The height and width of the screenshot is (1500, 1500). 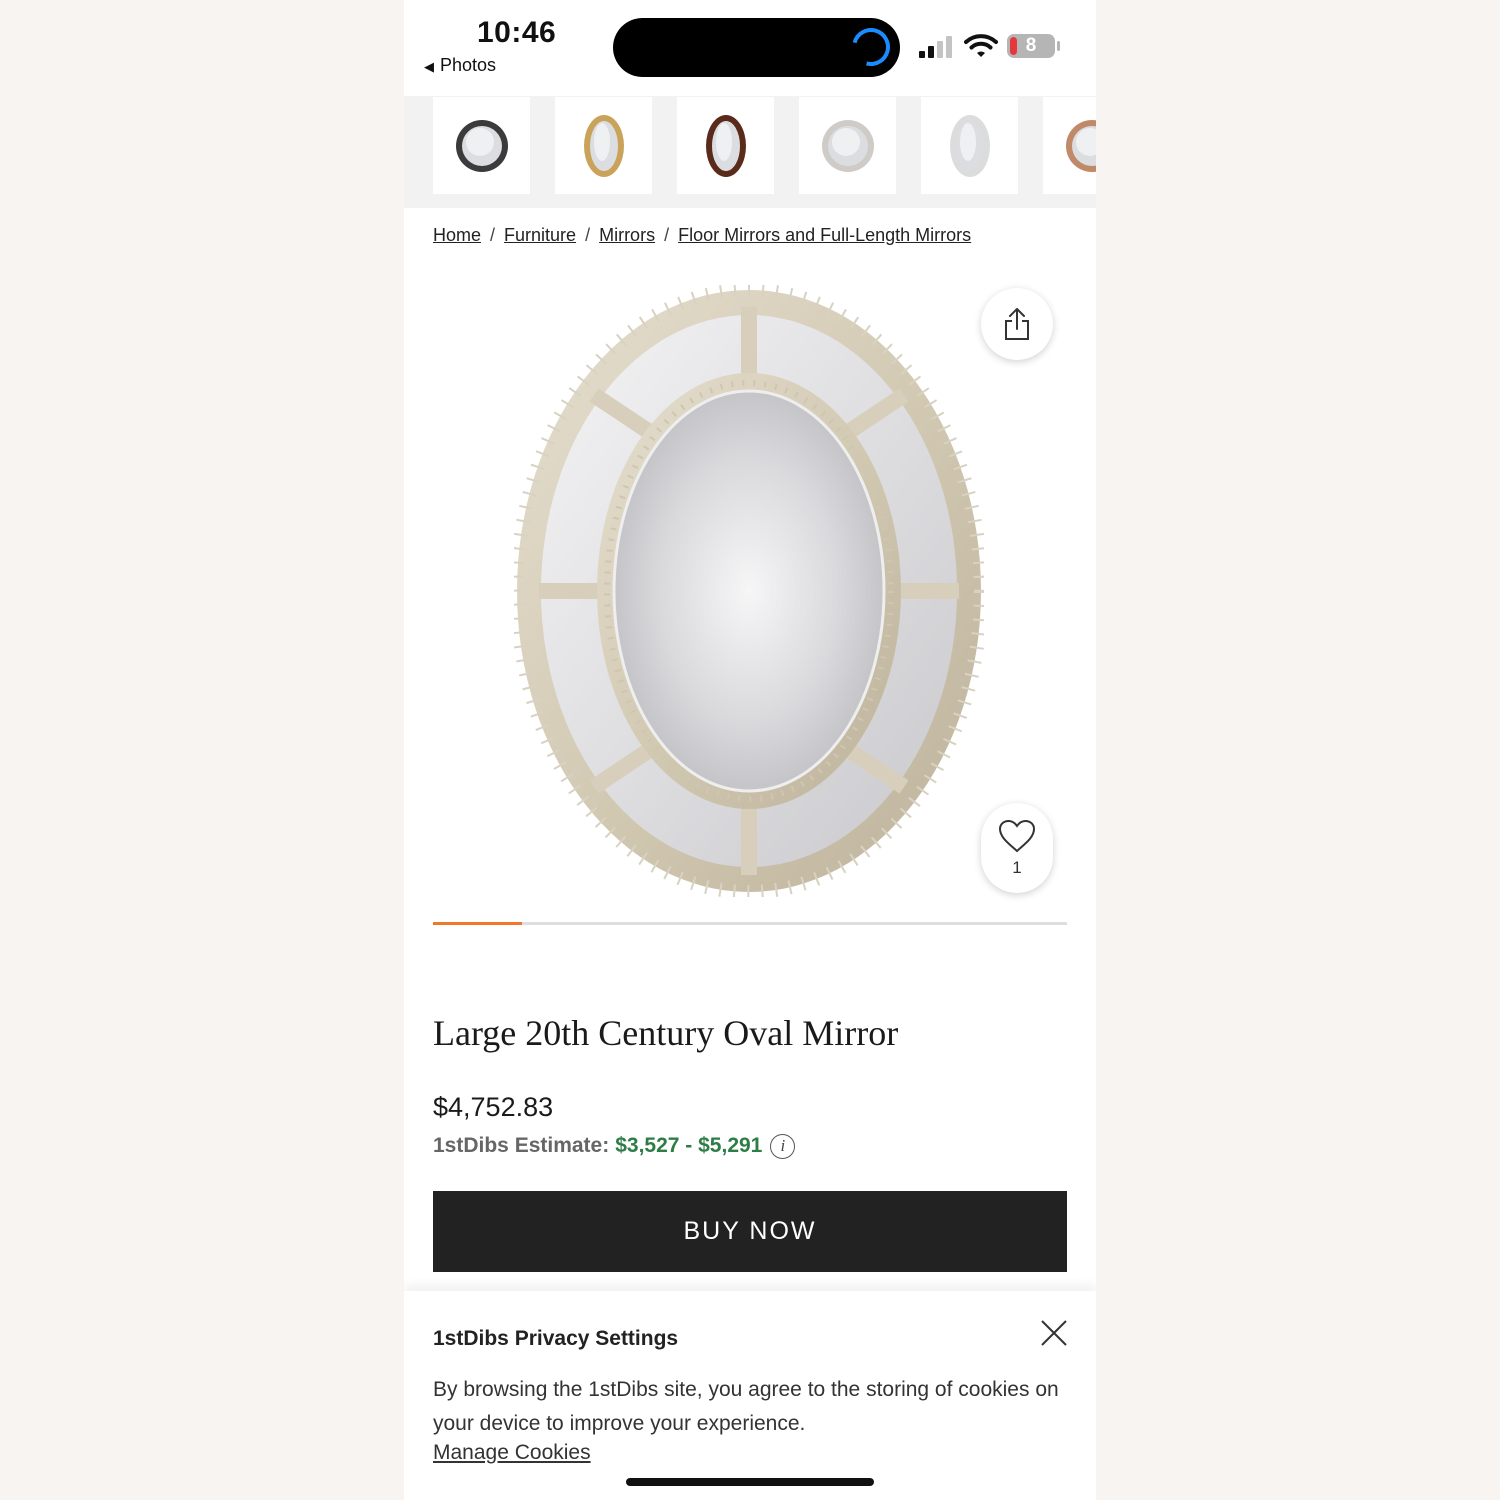 I want to click on thumb-dark-sunburst-mirror, so click(x=481, y=145).